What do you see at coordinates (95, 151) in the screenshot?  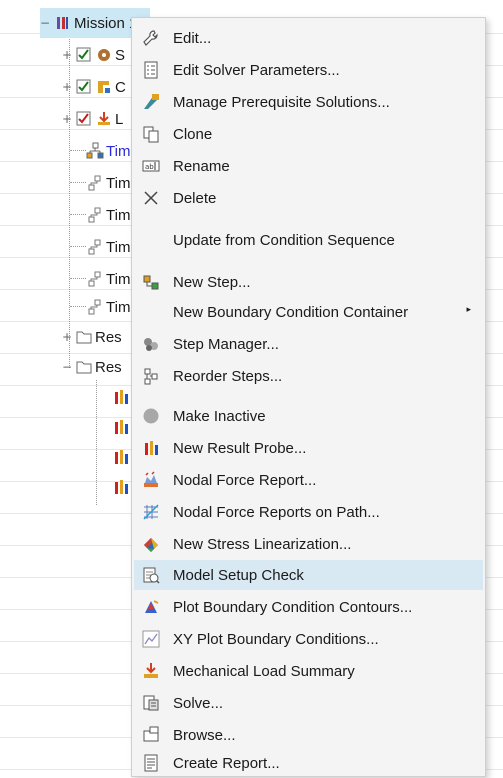 I see `time-step-active-icon` at bounding box center [95, 151].